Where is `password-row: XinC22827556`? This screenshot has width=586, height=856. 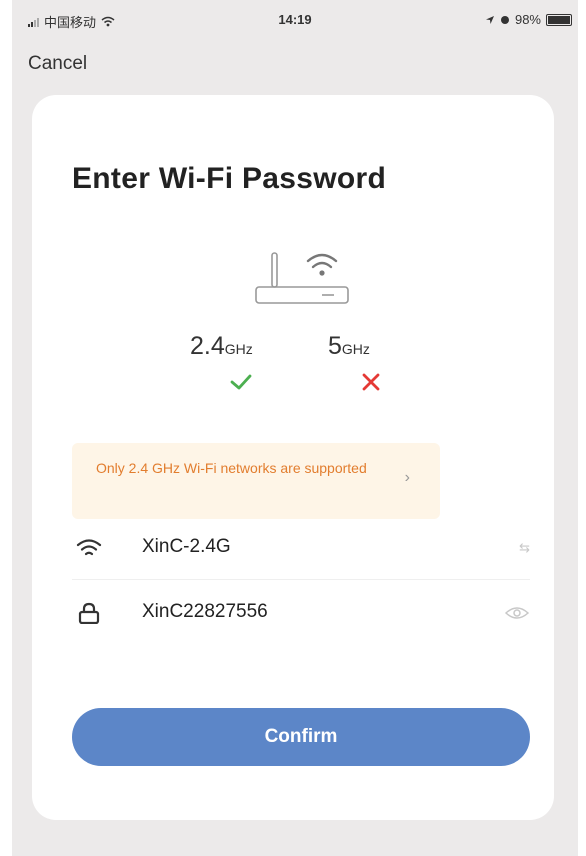 password-row: XinC22827556 is located at coordinates (301, 616).